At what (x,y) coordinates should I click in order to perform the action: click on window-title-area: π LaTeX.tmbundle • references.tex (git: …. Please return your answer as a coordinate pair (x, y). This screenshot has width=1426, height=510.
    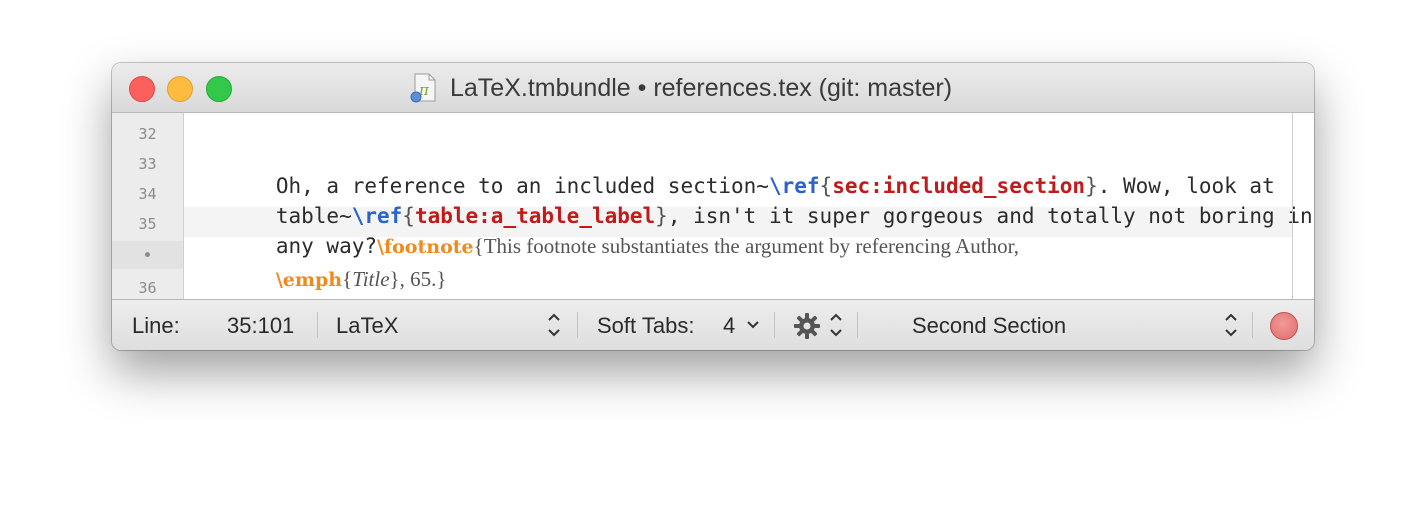
    Looking at the image, I should click on (681, 88).